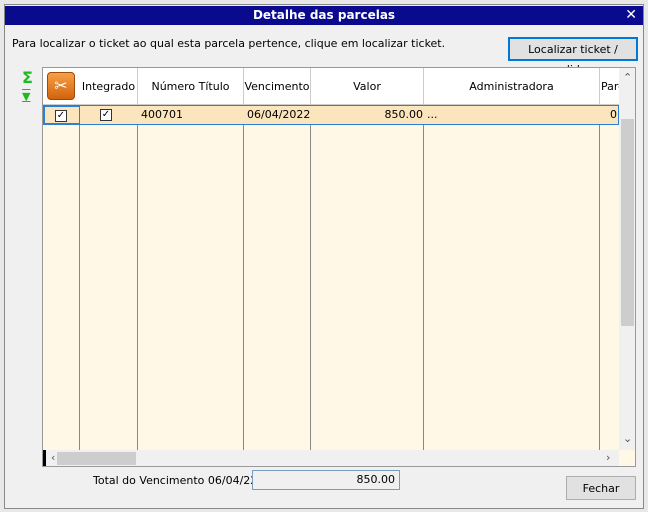 Image resolution: width=648 pixels, height=512 pixels. What do you see at coordinates (96, 458) in the screenshot?
I see `horizontal-scroll-thumb` at bounding box center [96, 458].